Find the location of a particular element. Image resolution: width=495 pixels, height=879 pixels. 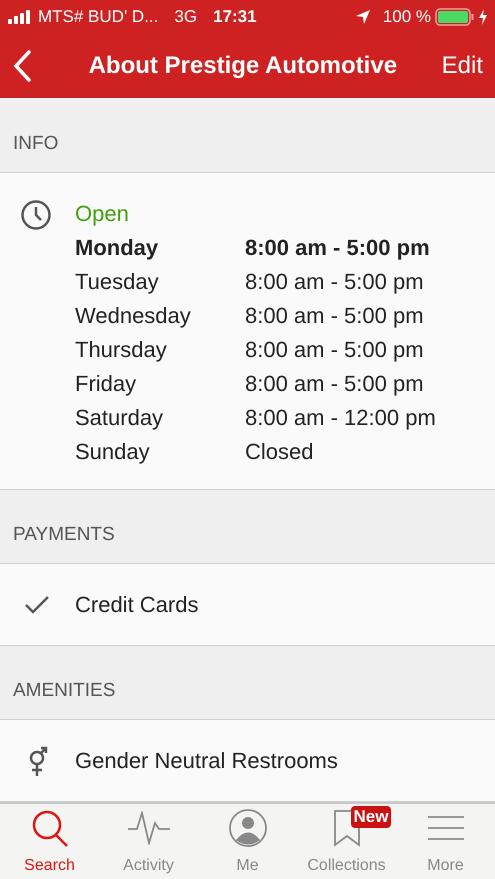

day-name: Wednesday is located at coordinates (133, 316).